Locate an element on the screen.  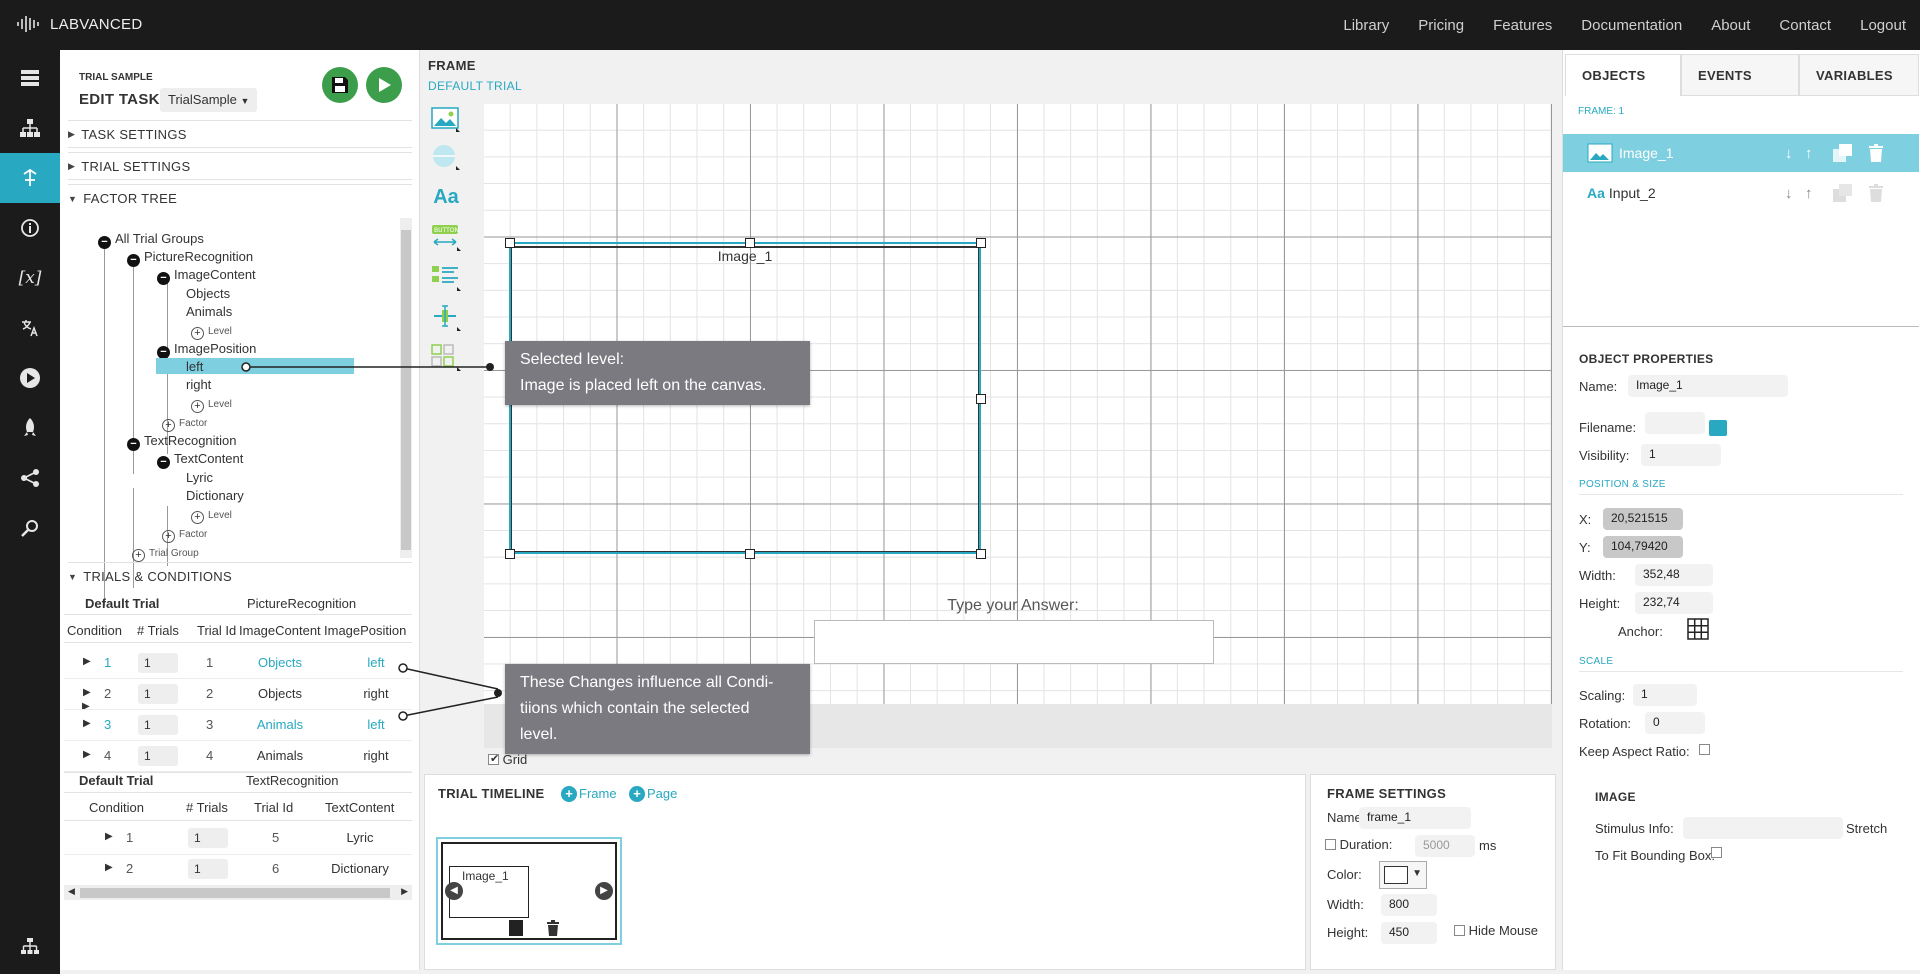
visibility-input: 1 is located at coordinates (1681, 455).